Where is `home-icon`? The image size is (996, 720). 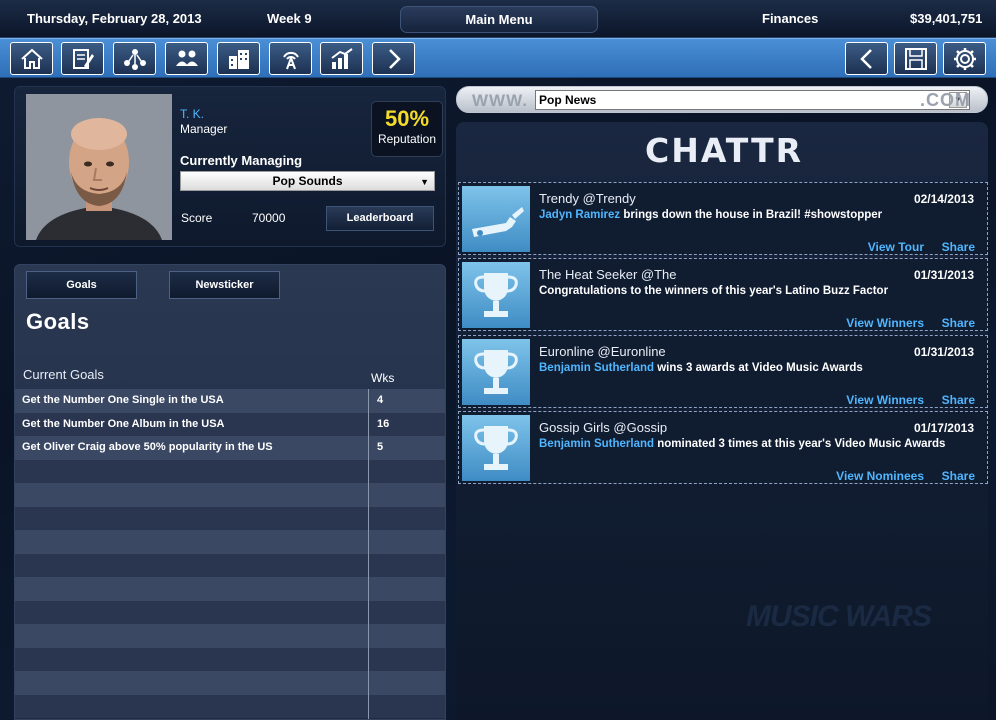
home-icon is located at coordinates (31, 58).